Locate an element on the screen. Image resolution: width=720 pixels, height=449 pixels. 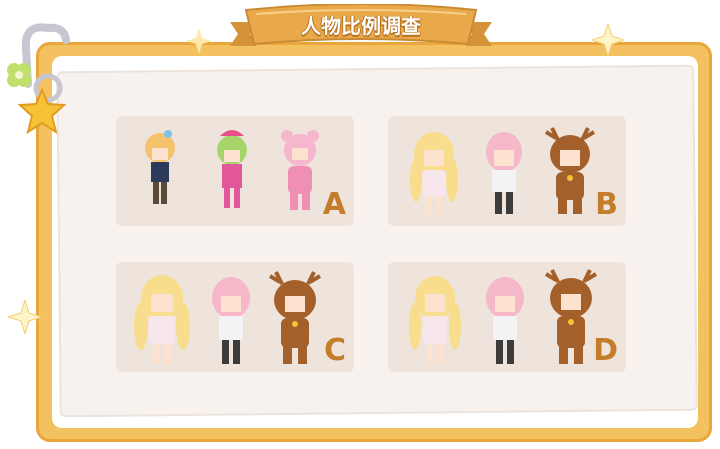
chibi-bear-costume-figure is located at coordinates (300, 170).